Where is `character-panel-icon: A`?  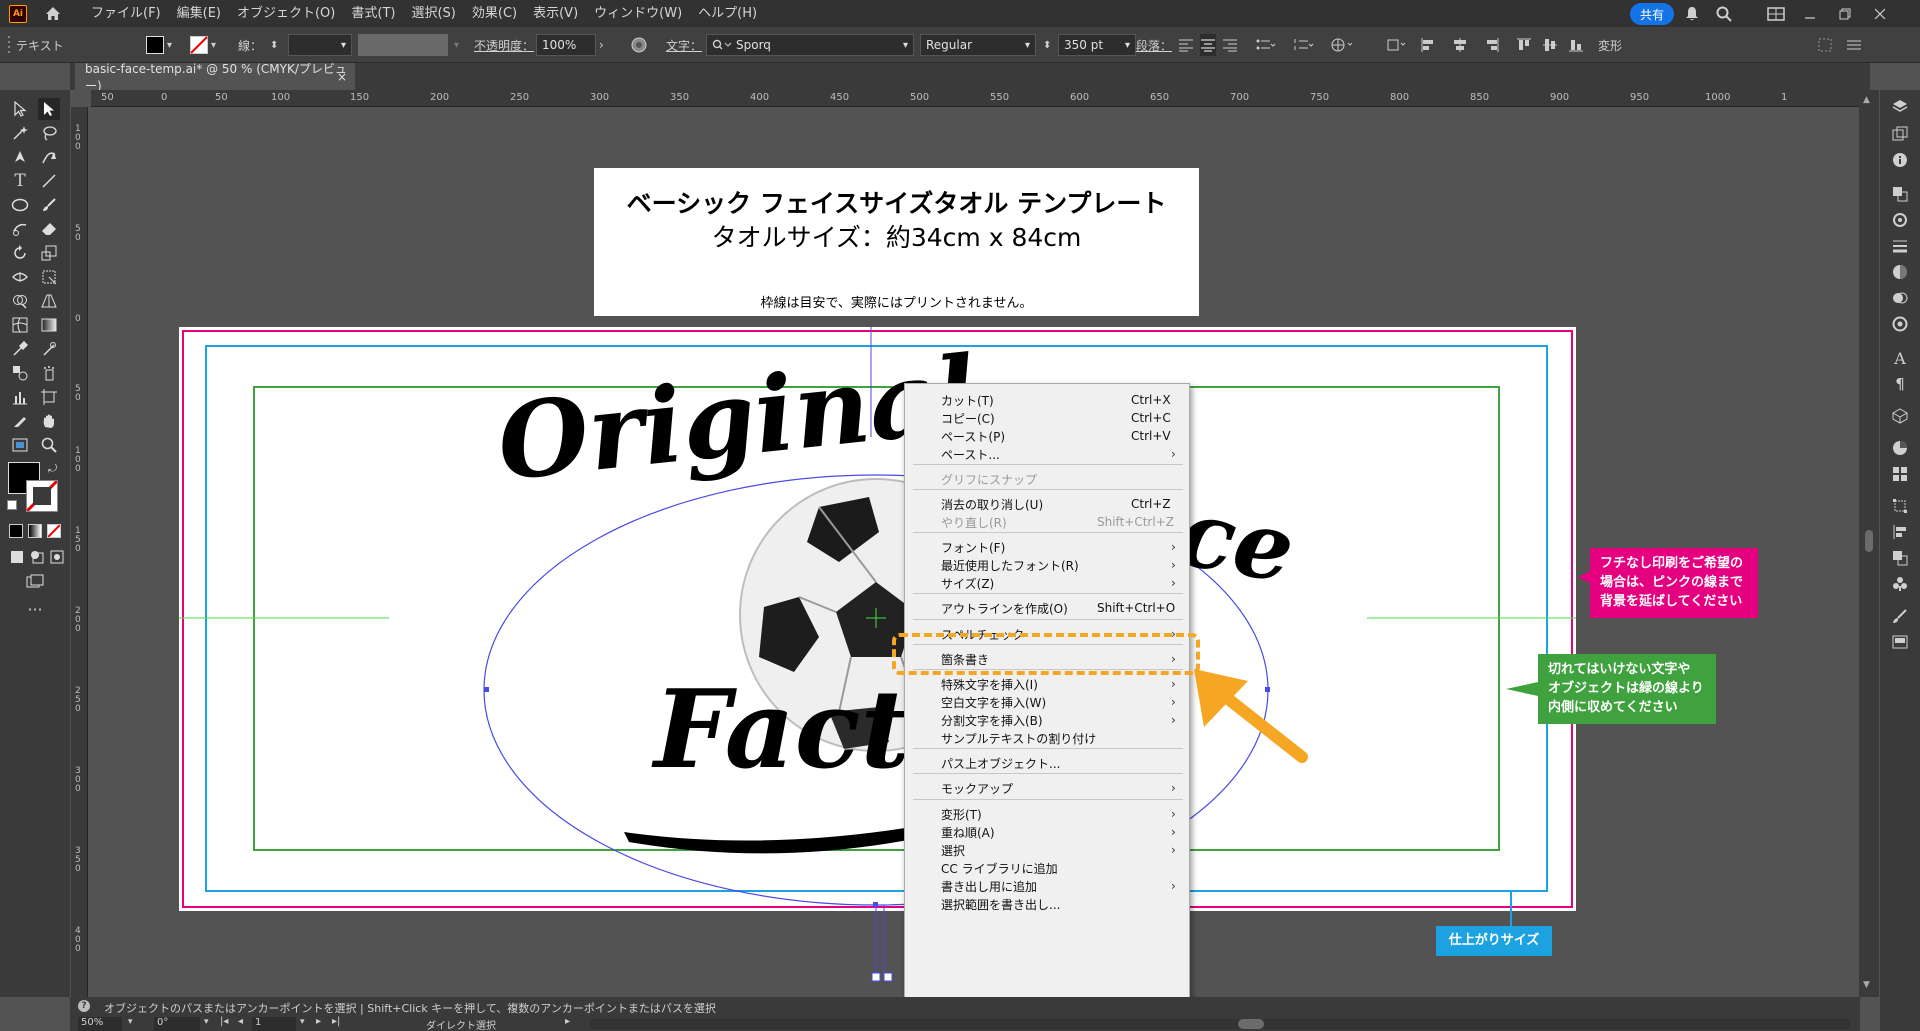 character-panel-icon: A is located at coordinates (1900, 358).